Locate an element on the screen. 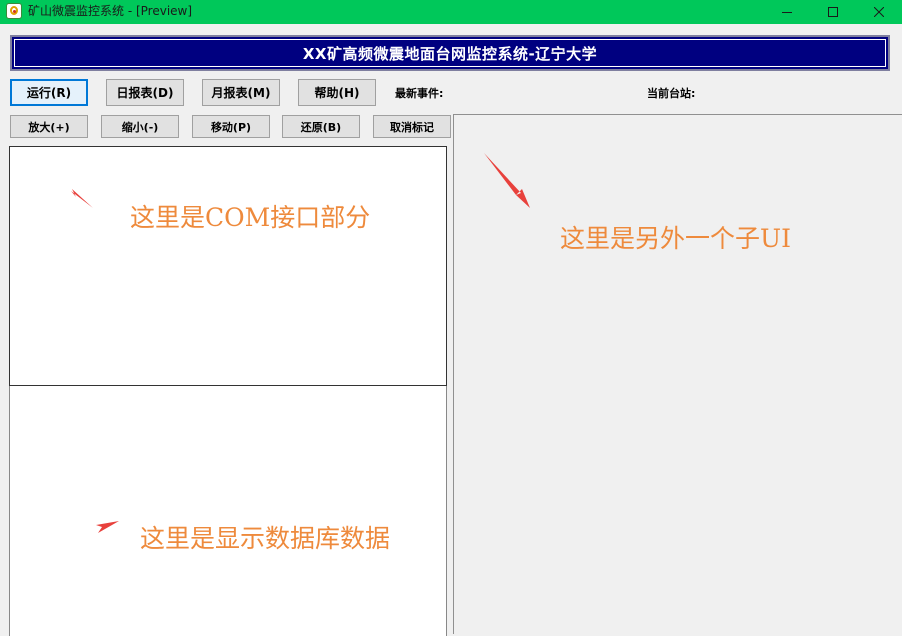  move-button: 移动(P) is located at coordinates (231, 126).